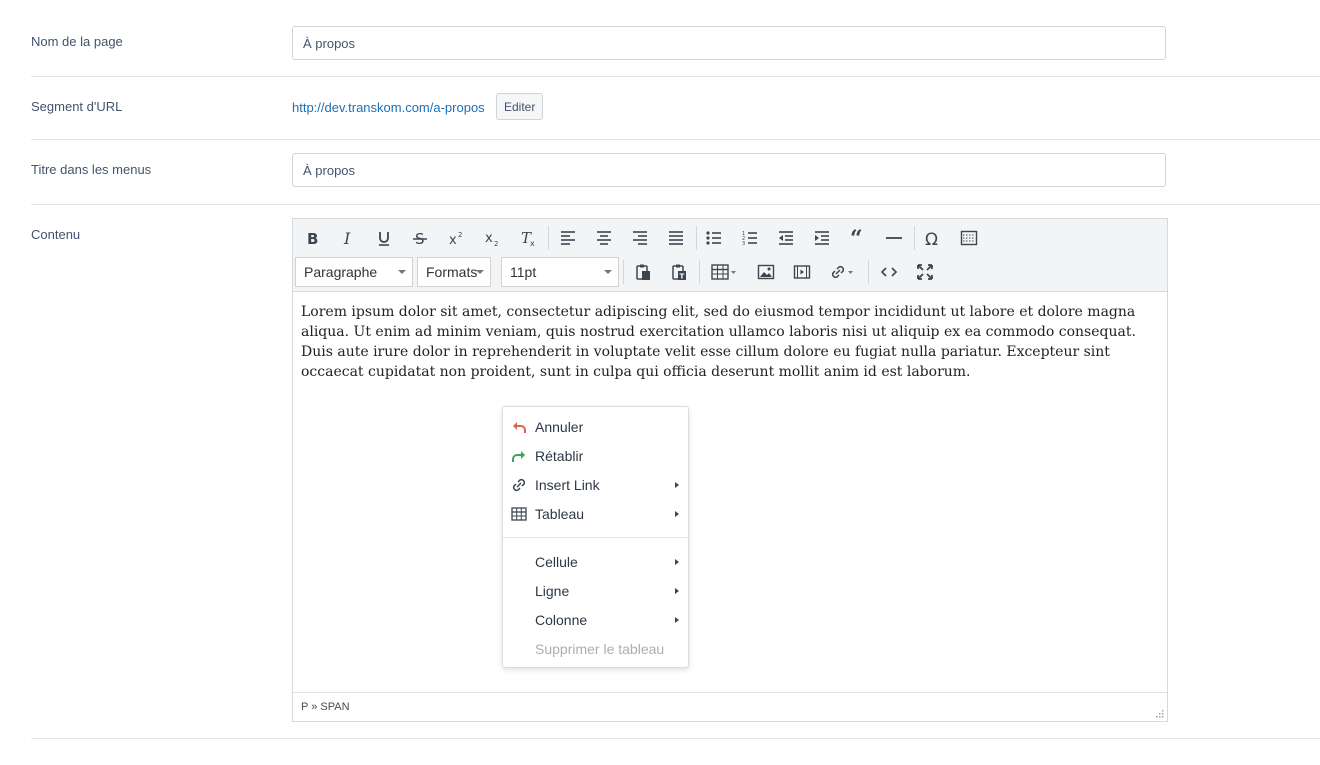 Image resolution: width=1320 pixels, height=765 pixels. I want to click on font-size-value: 11pt, so click(523, 272).